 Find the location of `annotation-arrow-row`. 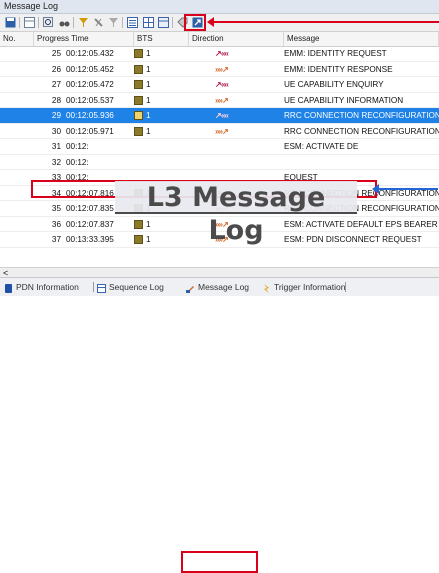

annotation-arrow-row is located at coordinates (405, 189).